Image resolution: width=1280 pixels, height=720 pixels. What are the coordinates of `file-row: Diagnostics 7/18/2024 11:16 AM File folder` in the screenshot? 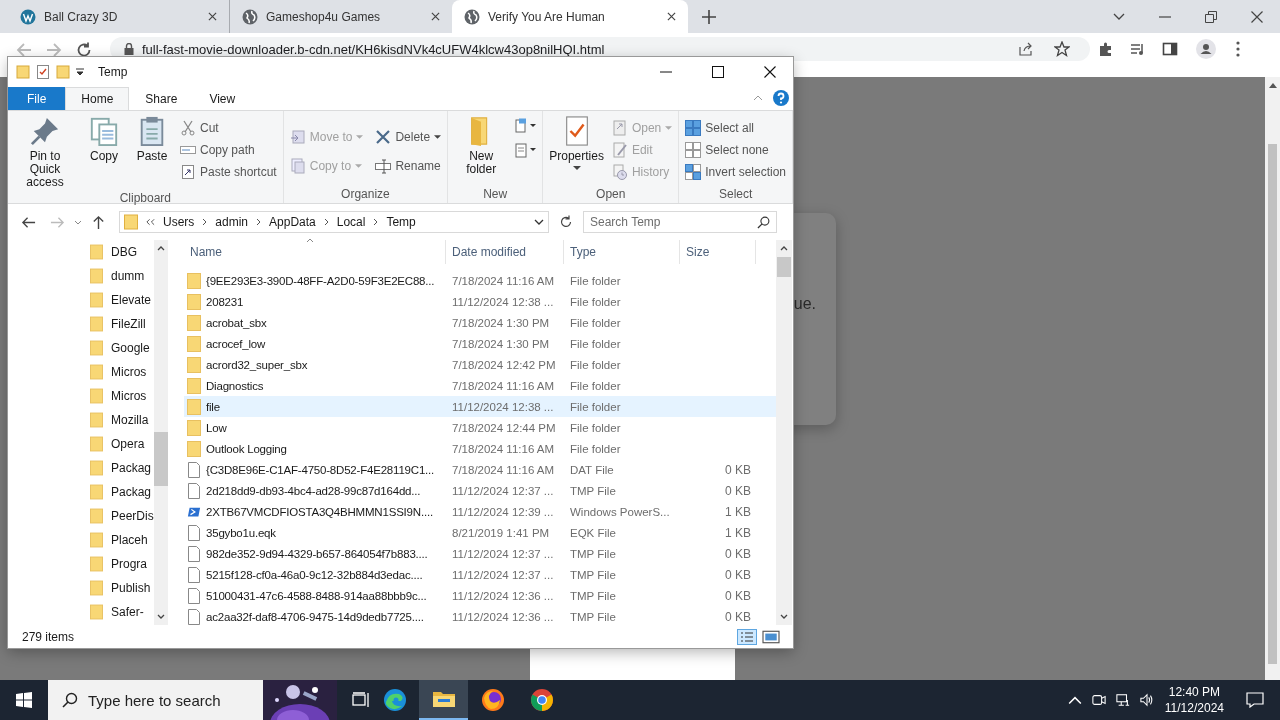 It's located at (480, 385).